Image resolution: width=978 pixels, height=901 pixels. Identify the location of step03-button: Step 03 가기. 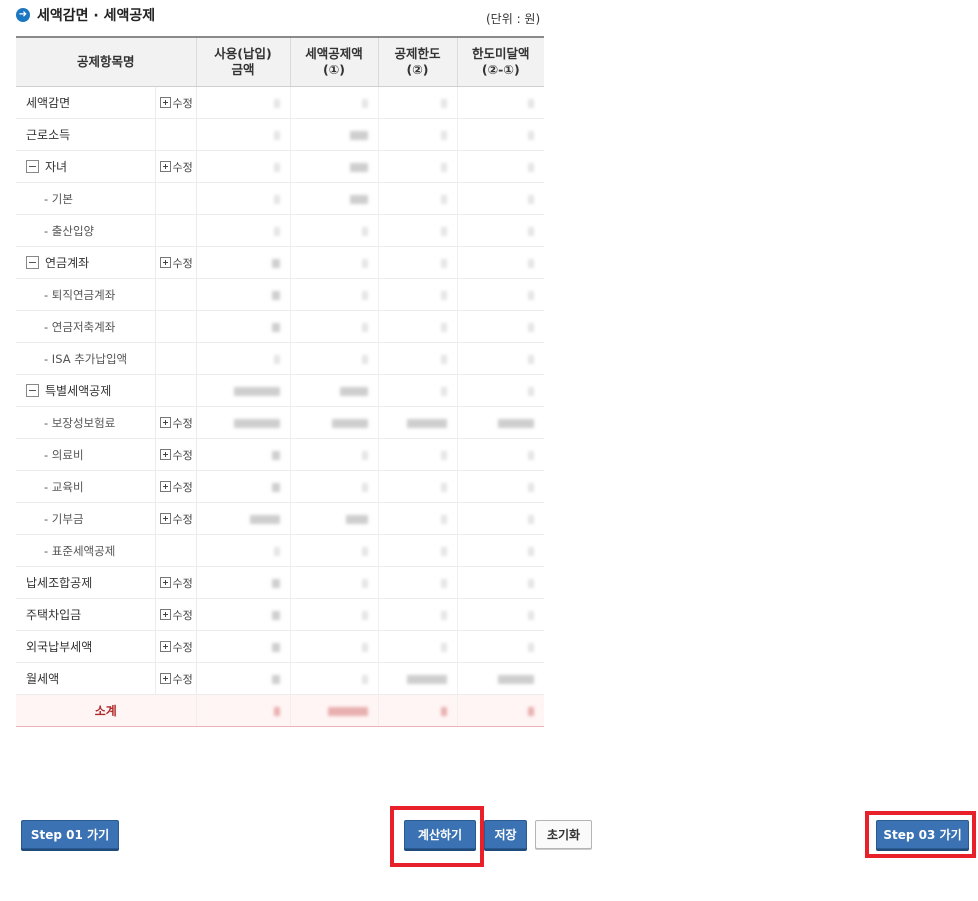
(922, 834).